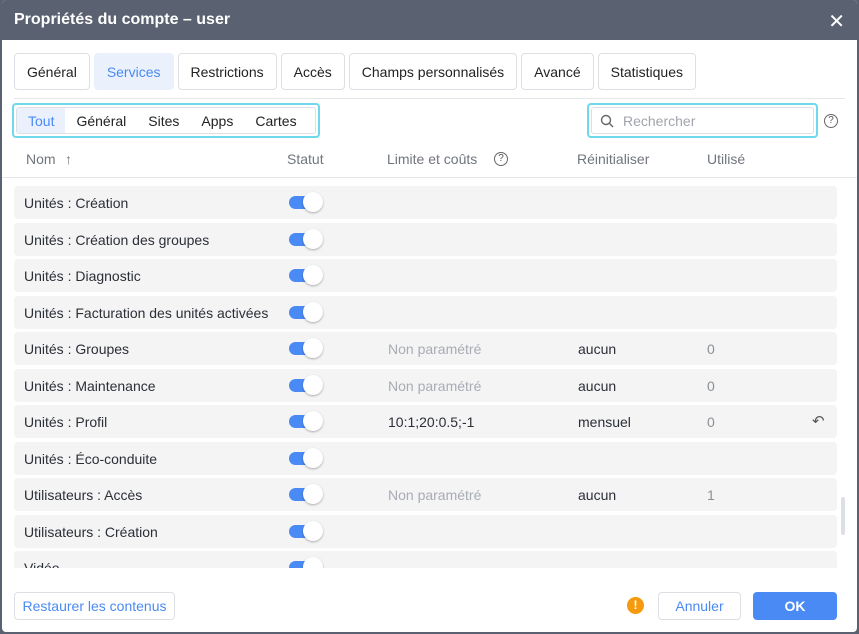 Image resolution: width=859 pixels, height=634 pixels. Describe the element at coordinates (607, 120) in the screenshot. I see `search-icon` at that location.